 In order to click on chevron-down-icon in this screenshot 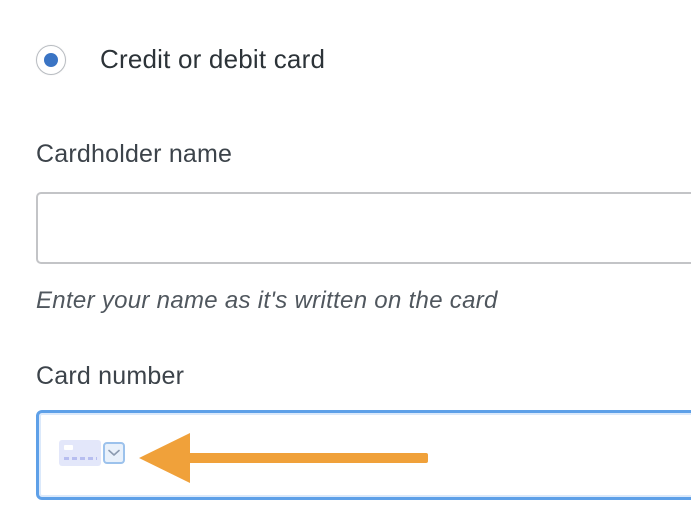, I will do `click(114, 453)`.